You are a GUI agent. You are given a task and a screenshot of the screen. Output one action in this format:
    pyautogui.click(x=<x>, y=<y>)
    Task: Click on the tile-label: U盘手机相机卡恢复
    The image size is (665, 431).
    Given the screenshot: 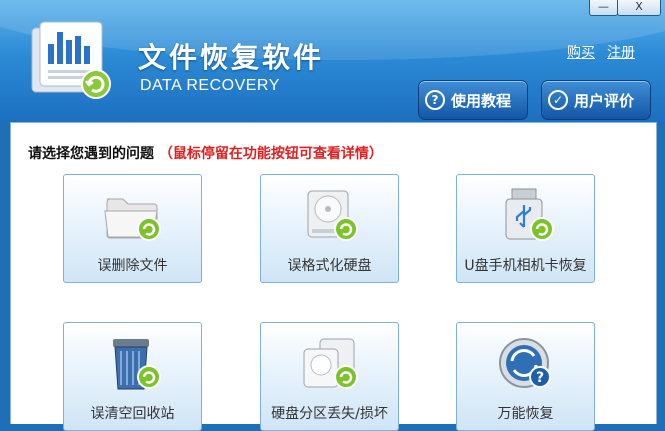 What is the action you would take?
    pyautogui.click(x=525, y=266)
    